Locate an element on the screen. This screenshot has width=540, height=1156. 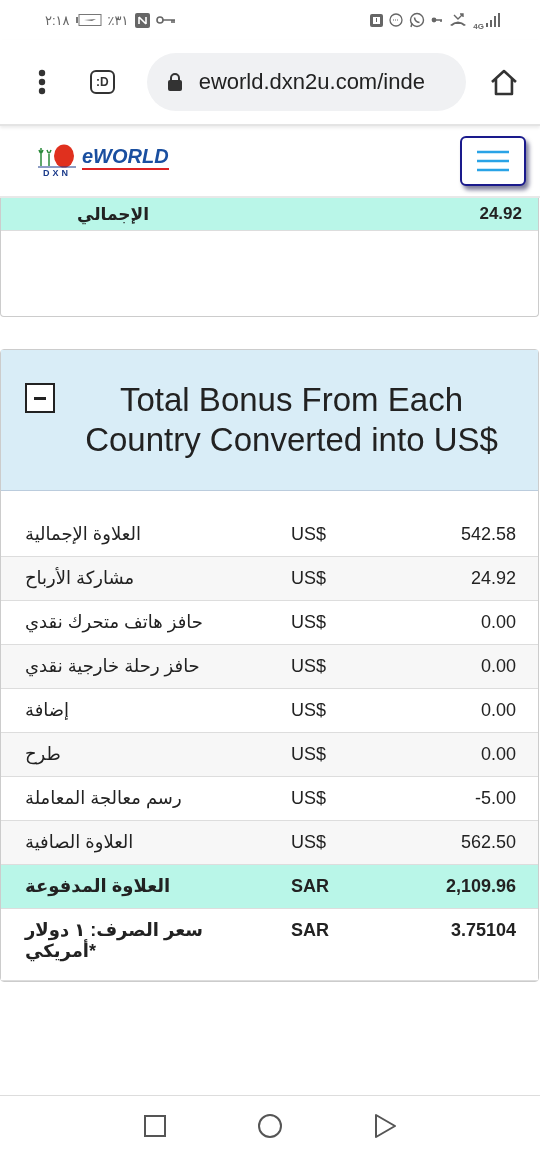
row-label: رسم معالجة المعاملة is located at coordinates (104, 798).